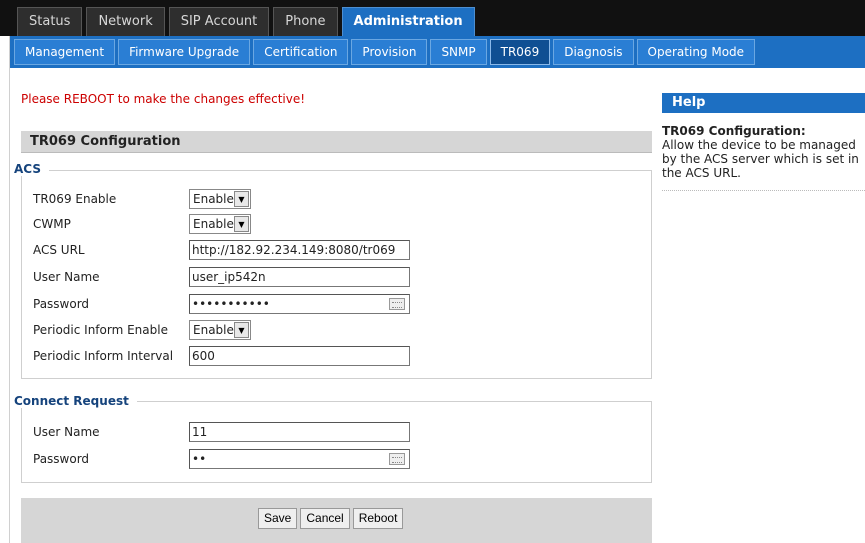 The width and height of the screenshot is (865, 543). What do you see at coordinates (219, 21) in the screenshot?
I see `tab-sip-account: SIP Account` at bounding box center [219, 21].